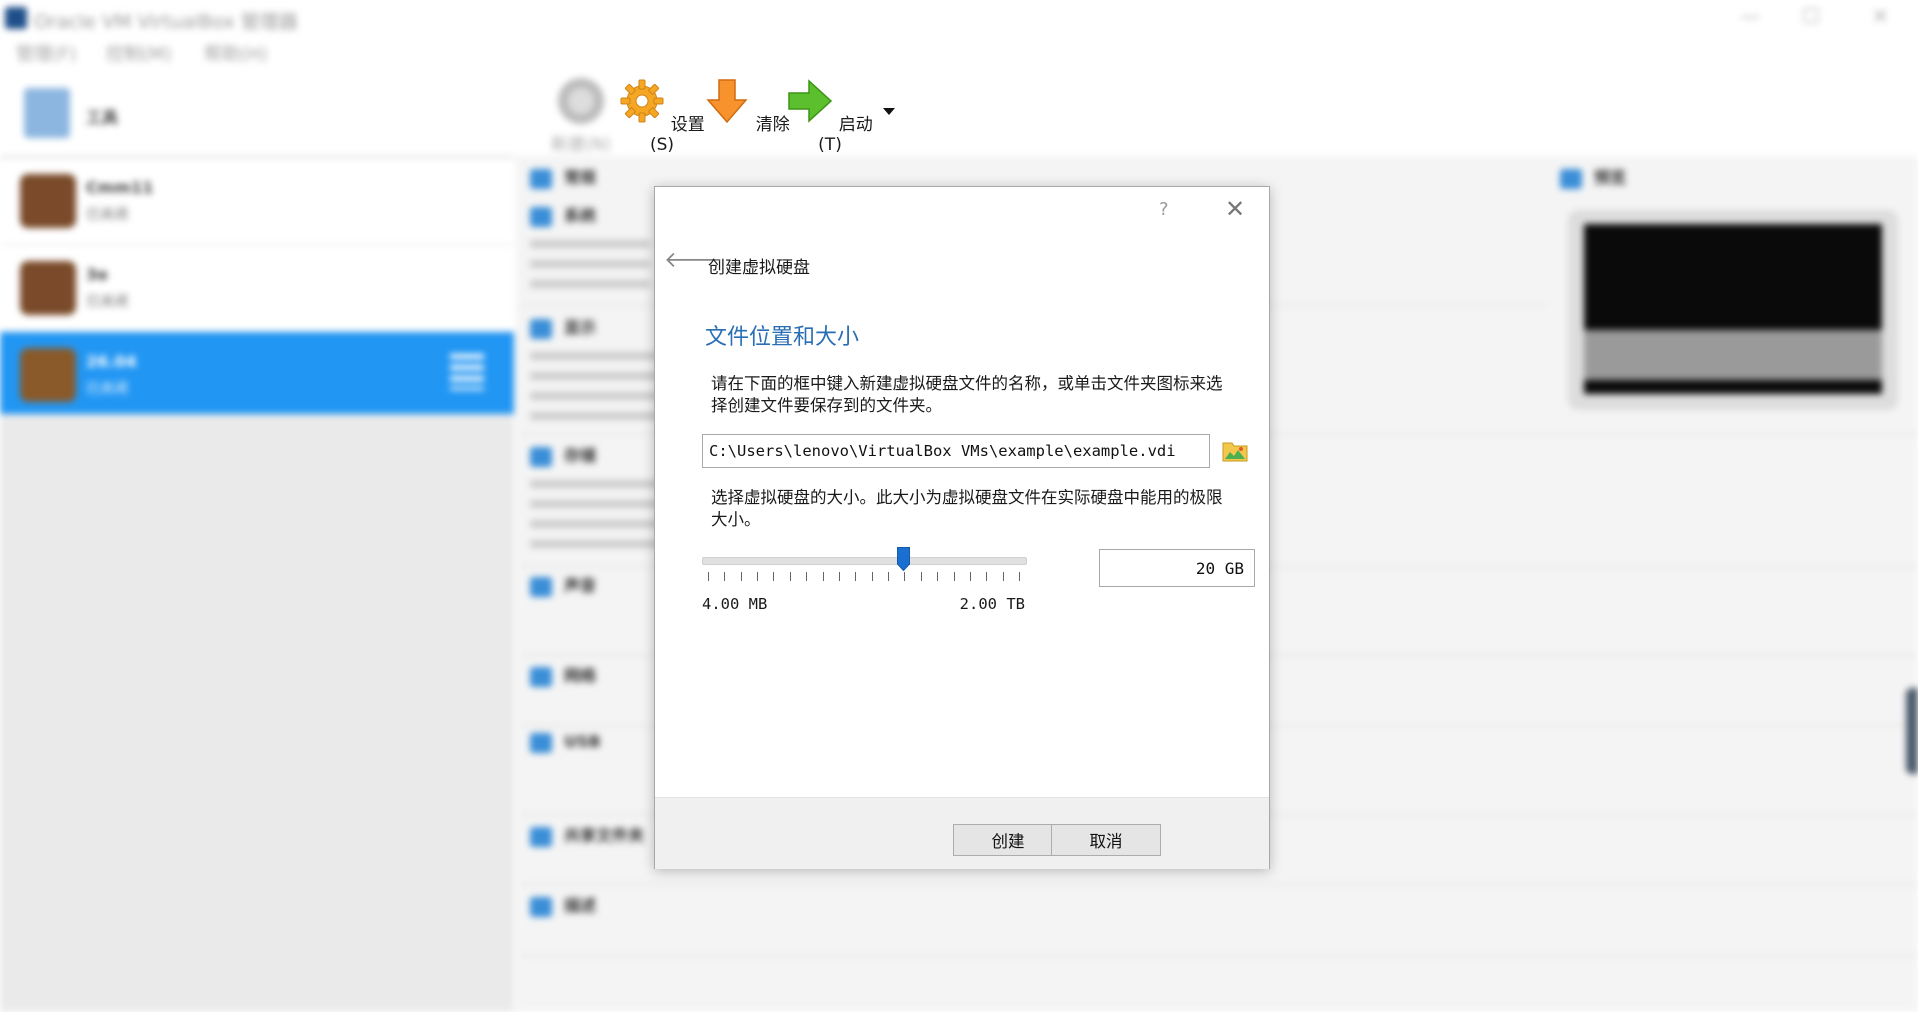 The width and height of the screenshot is (1918, 1012). What do you see at coordinates (580, 455) in the screenshot?
I see `section-title: 存储` at bounding box center [580, 455].